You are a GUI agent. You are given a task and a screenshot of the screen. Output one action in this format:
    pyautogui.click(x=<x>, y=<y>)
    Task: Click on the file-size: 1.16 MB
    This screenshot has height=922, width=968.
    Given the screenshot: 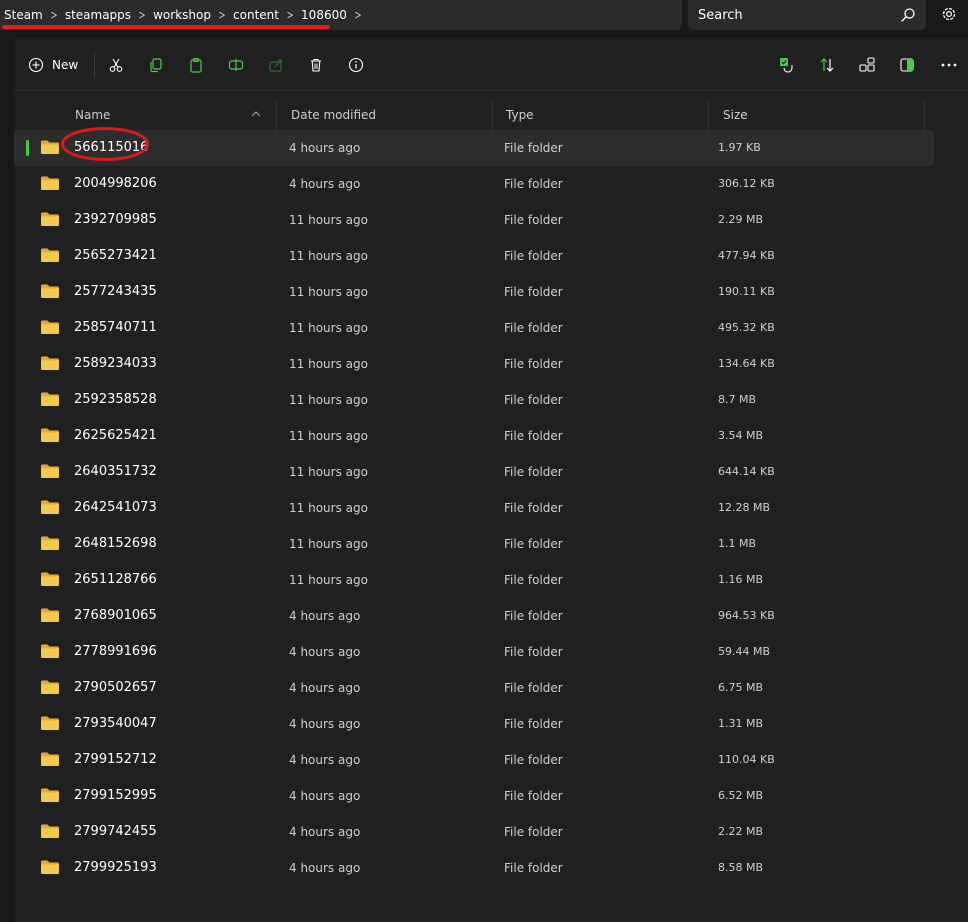 What is the action you would take?
    pyautogui.click(x=741, y=579)
    